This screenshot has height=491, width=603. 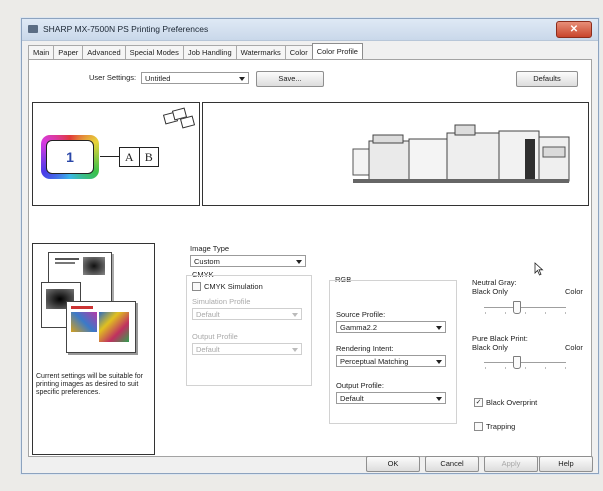 What do you see at coordinates (310, 30) in the screenshot?
I see `title-bar: SHARP MX-7500N PS Printing Preferences ✕` at bounding box center [310, 30].